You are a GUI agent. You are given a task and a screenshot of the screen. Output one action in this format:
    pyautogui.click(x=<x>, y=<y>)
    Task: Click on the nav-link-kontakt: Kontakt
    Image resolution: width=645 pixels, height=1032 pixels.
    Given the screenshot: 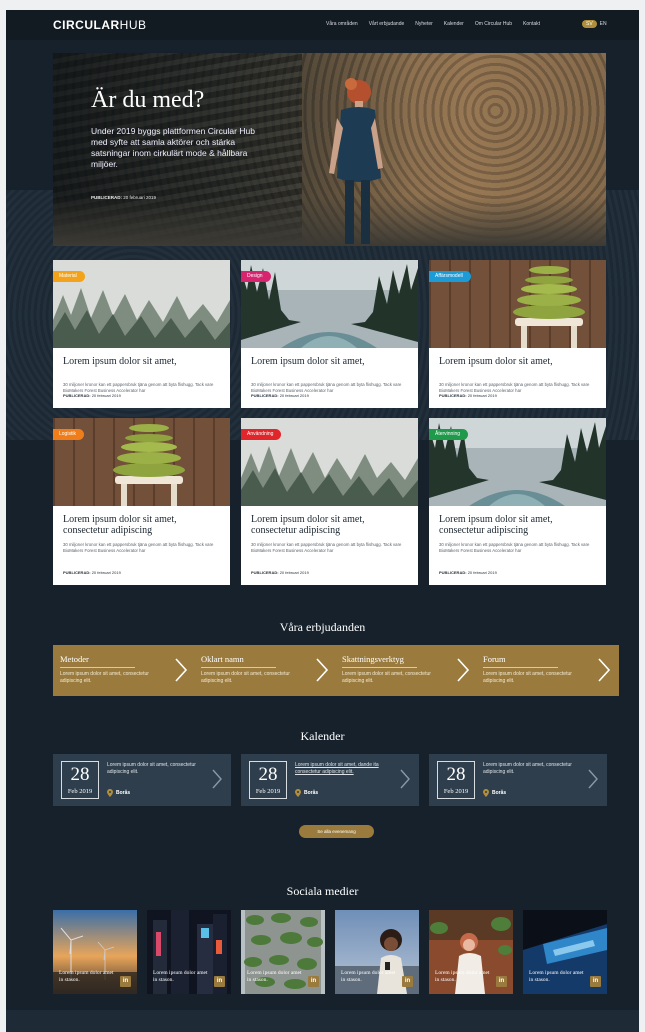 What is the action you would take?
    pyautogui.click(x=531, y=24)
    